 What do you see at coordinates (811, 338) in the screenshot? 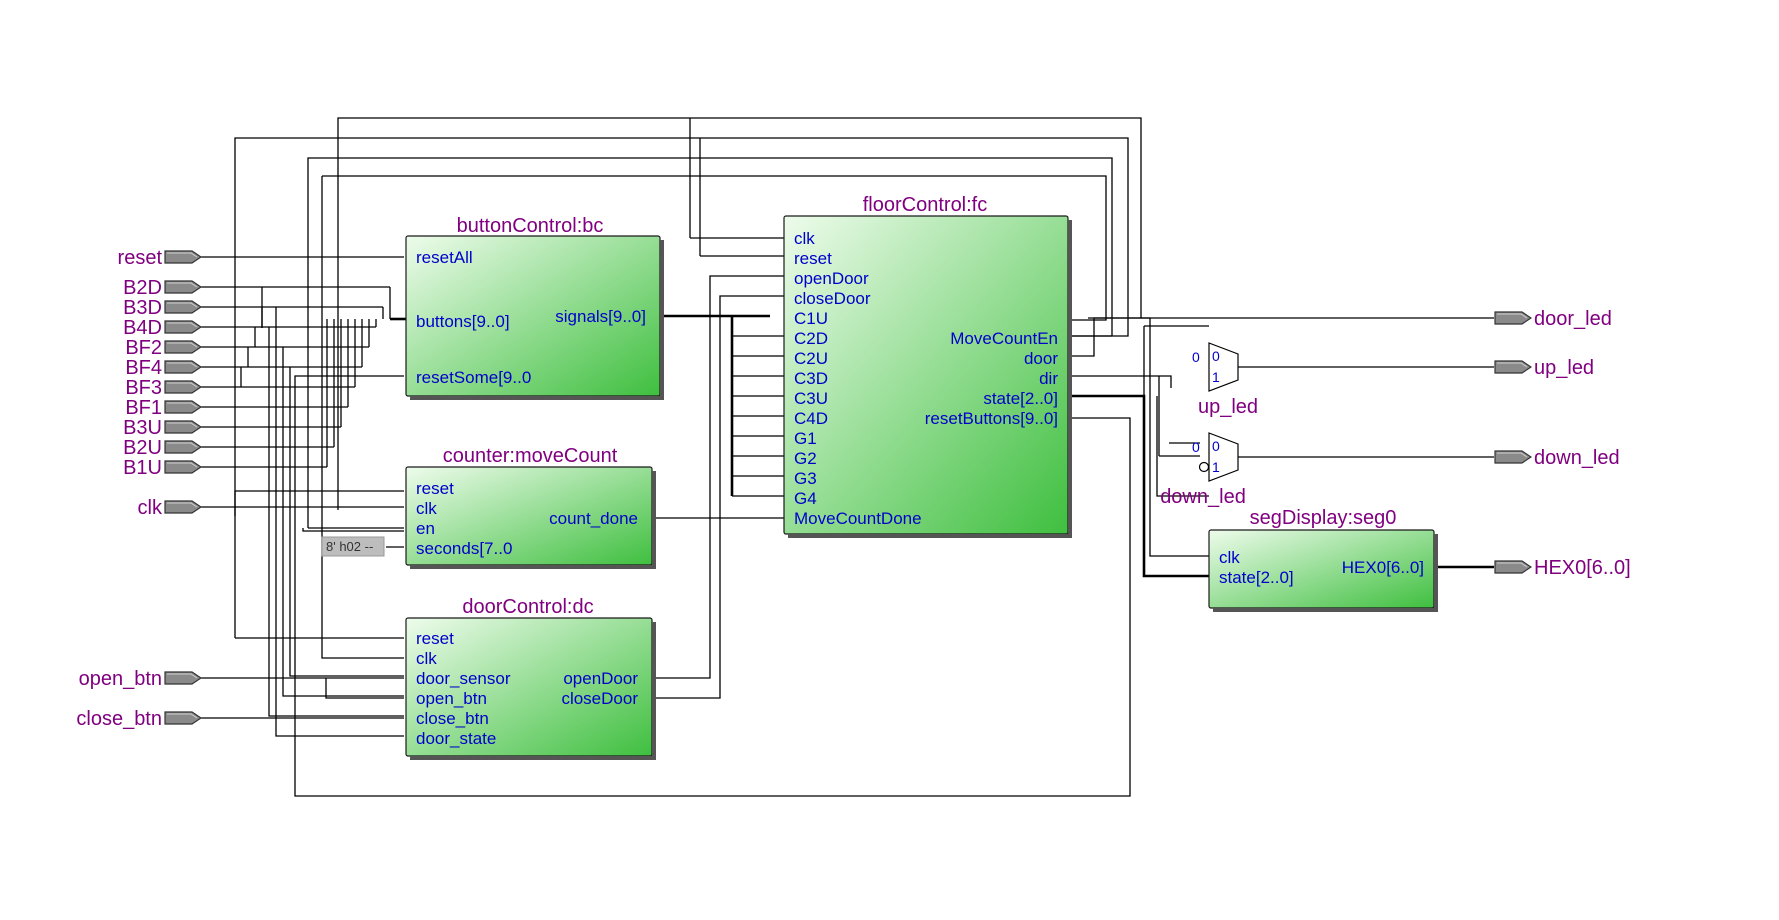
I see `port-label: C2D` at bounding box center [811, 338].